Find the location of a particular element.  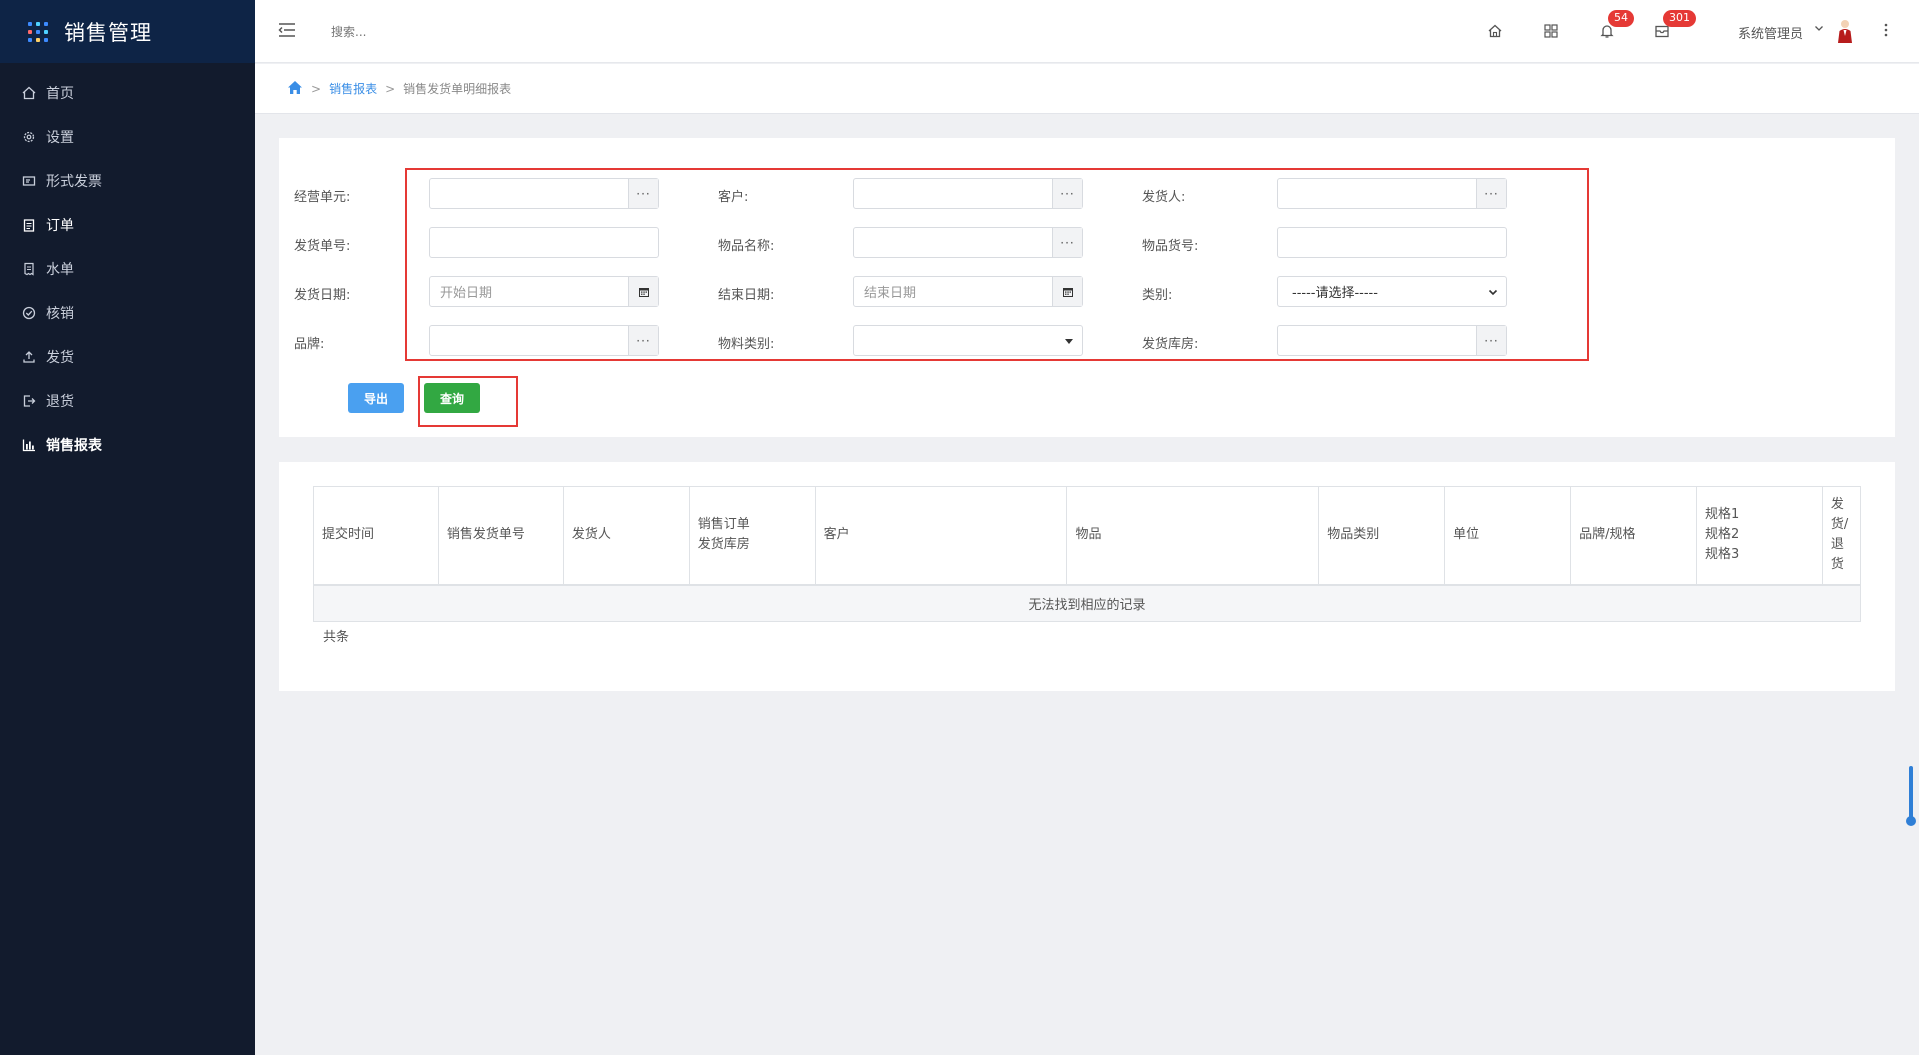

warehouse-field: ··· is located at coordinates (1392, 340).